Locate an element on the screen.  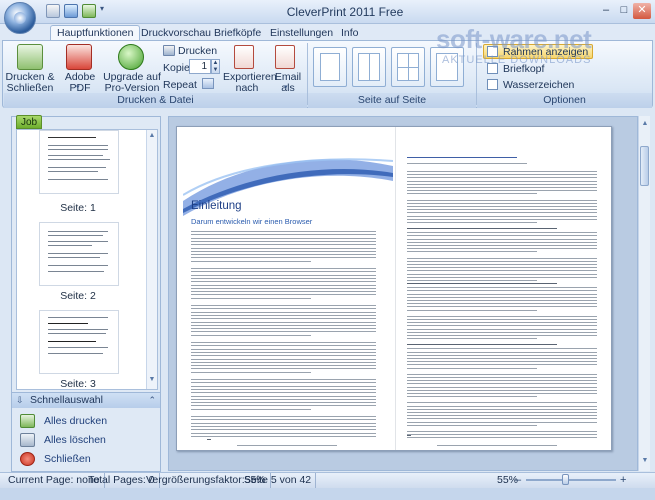
layout-2up-button is located at coordinates (369, 67).